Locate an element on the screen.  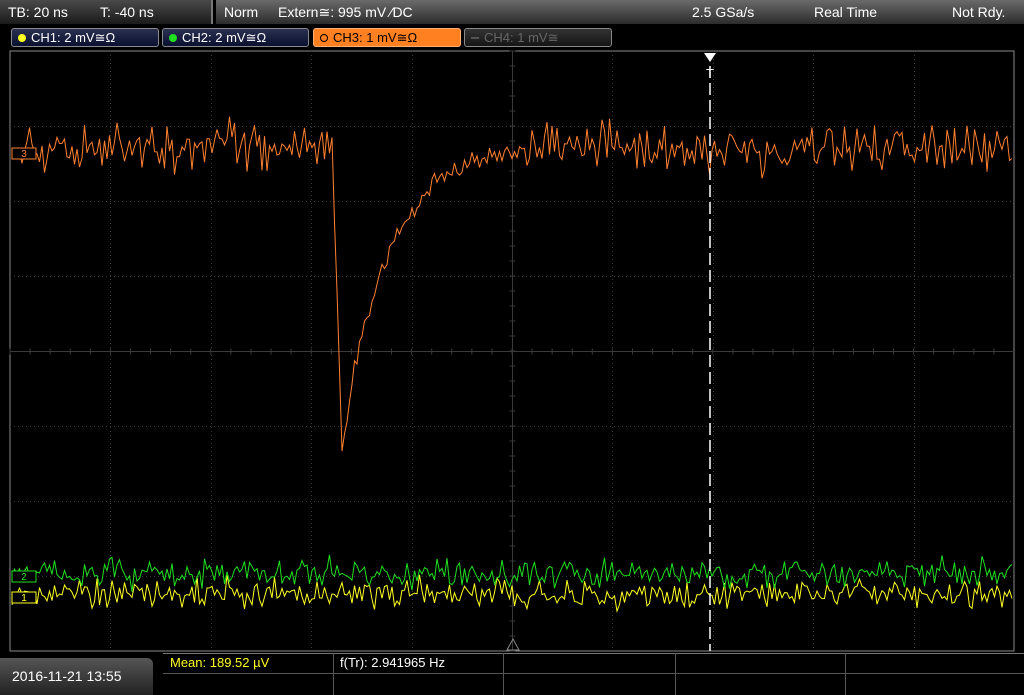
channel-1-marker-label: 1 is located at coordinates (24, 598).